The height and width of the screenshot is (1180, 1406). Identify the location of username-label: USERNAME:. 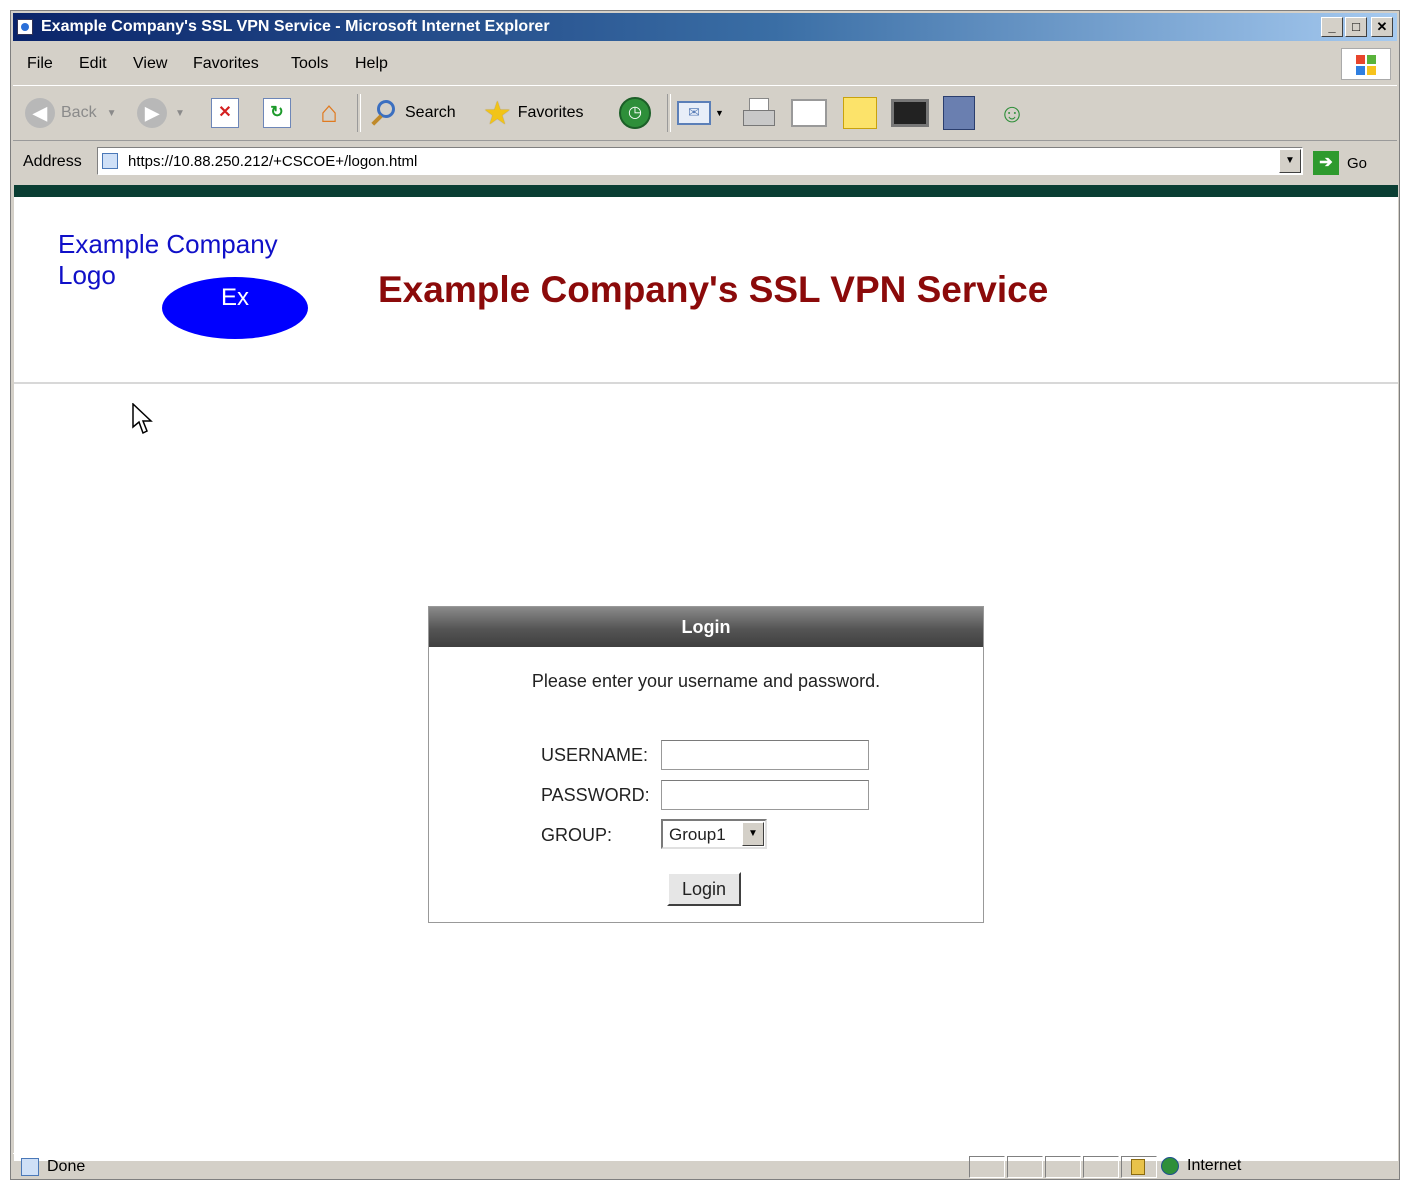
(595, 755).